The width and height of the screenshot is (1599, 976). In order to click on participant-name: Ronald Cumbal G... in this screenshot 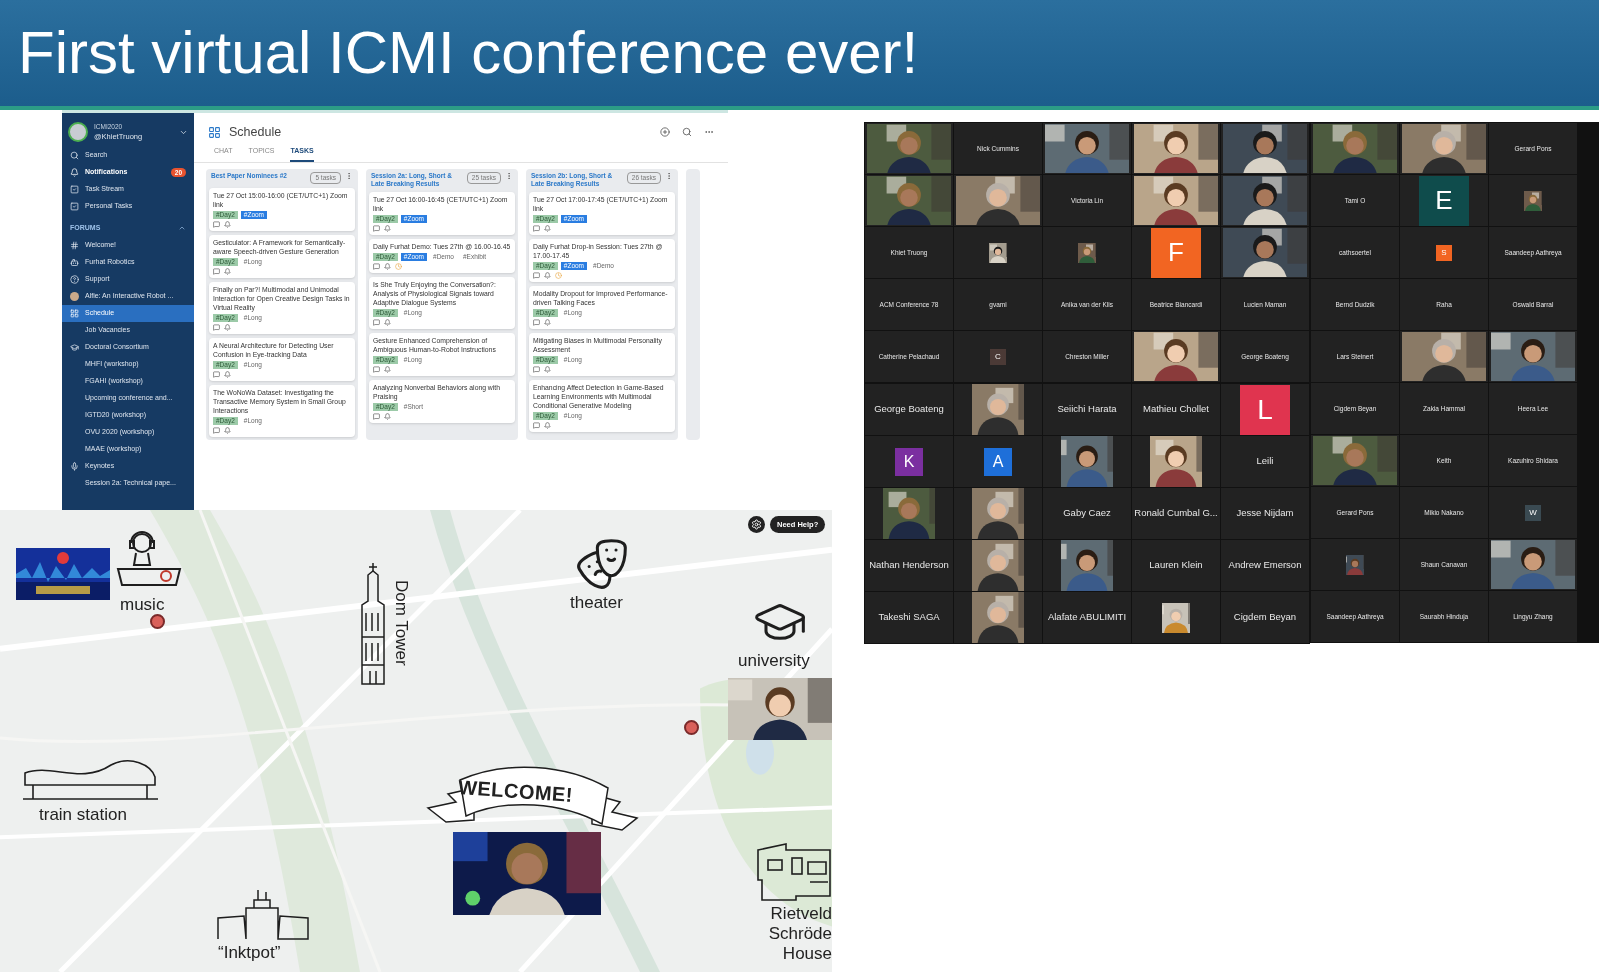, I will do `click(1176, 513)`.